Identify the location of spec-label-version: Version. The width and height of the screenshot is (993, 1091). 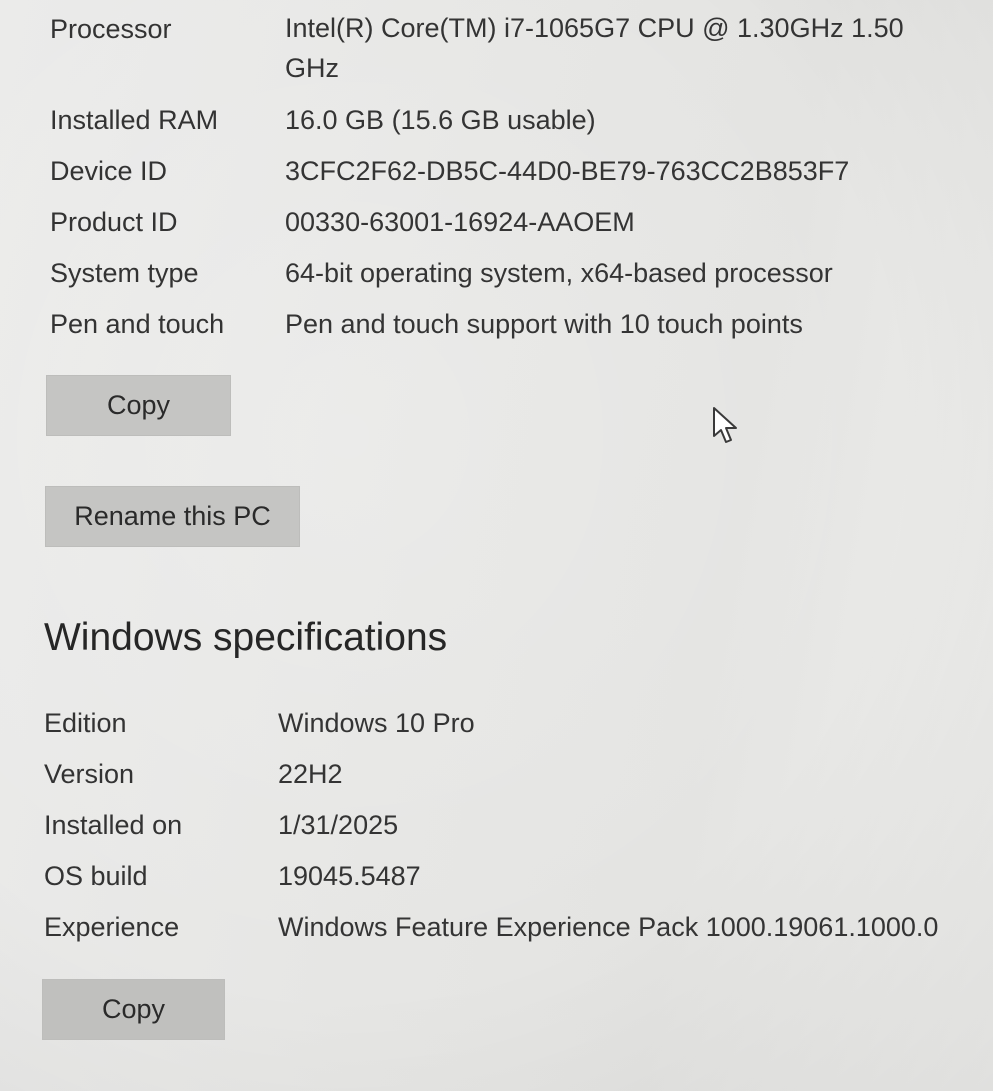
(89, 774).